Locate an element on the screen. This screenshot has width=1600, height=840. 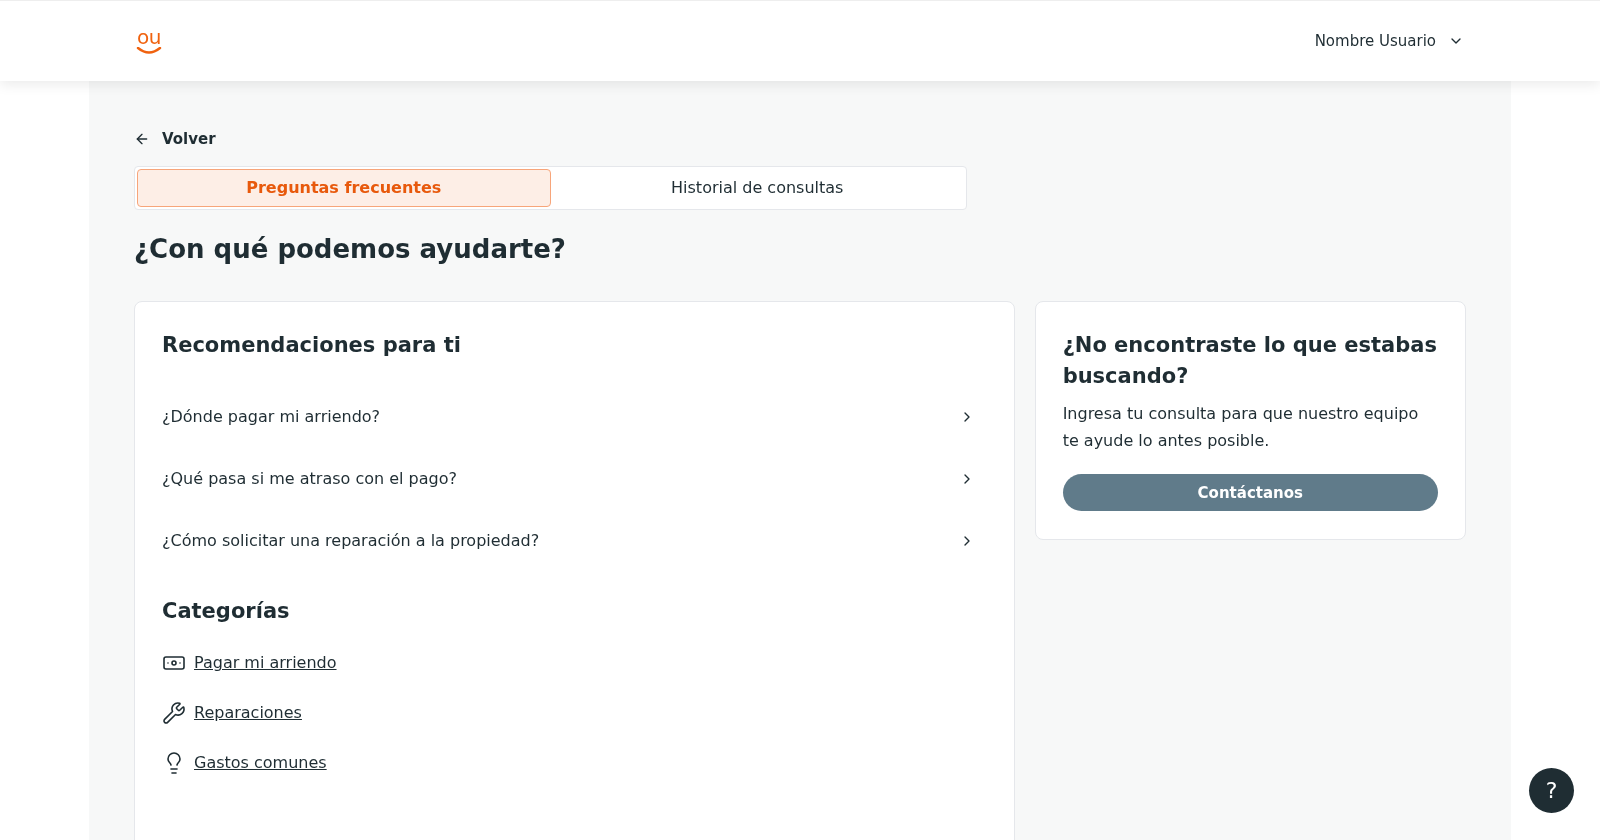
faq-item: ¿Dónde pagar mi arriendo? is located at coordinates (574, 416).